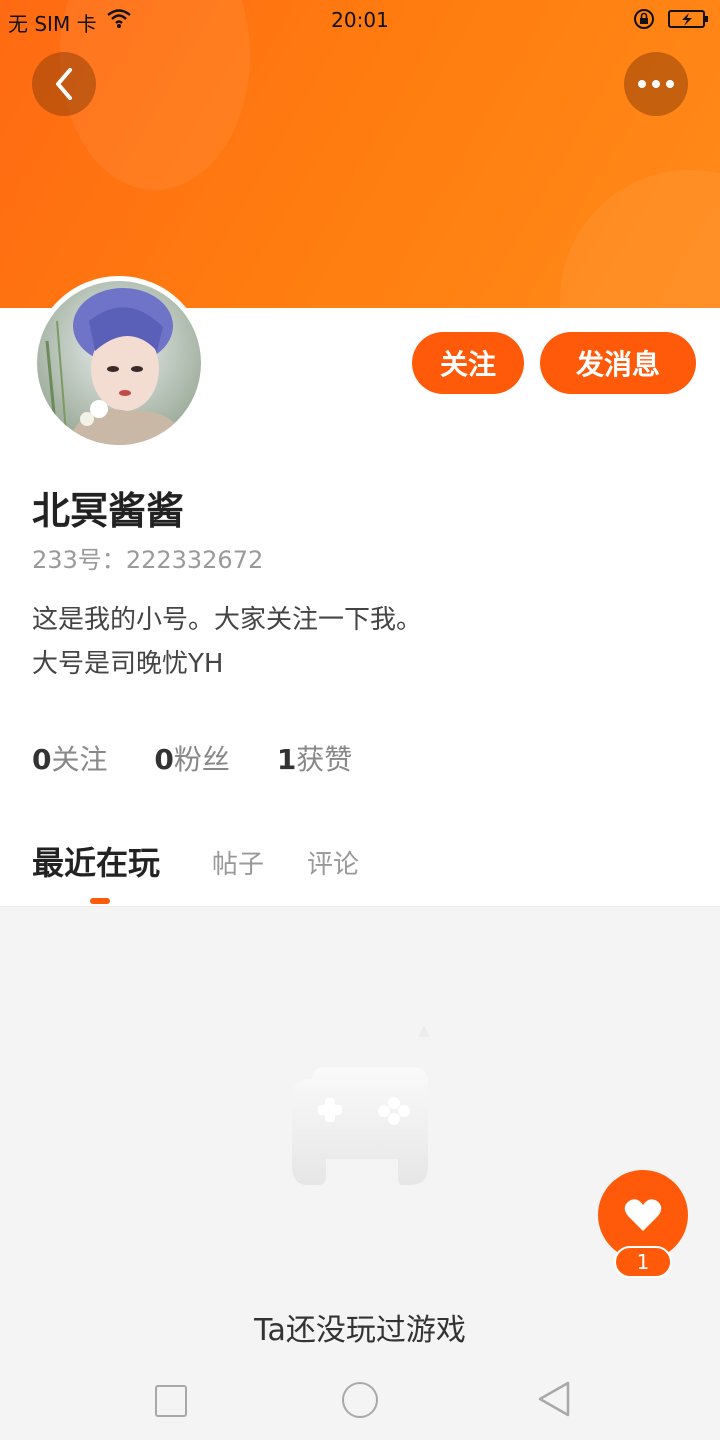 The height and width of the screenshot is (1440, 720). What do you see at coordinates (227, 620) in the screenshot?
I see `bio-line: 这是我的小号。大家关注一下我。` at bounding box center [227, 620].